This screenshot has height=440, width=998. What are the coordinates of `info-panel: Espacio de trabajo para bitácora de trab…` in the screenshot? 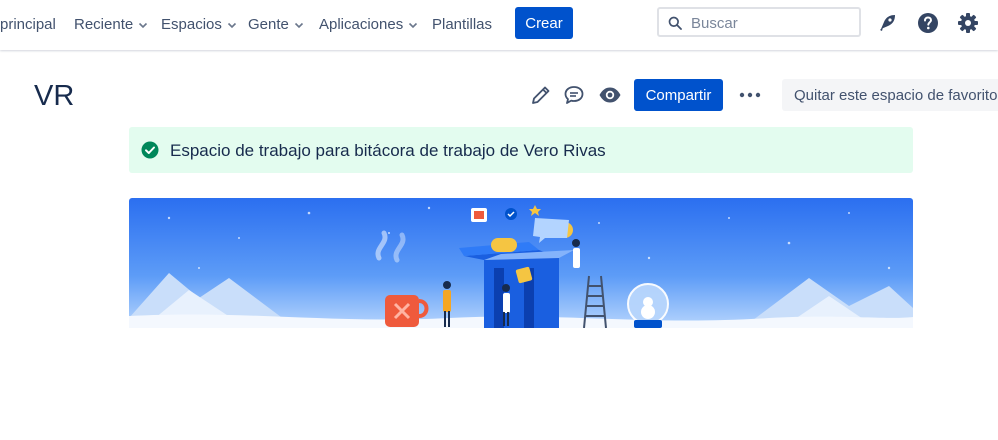 It's located at (521, 150).